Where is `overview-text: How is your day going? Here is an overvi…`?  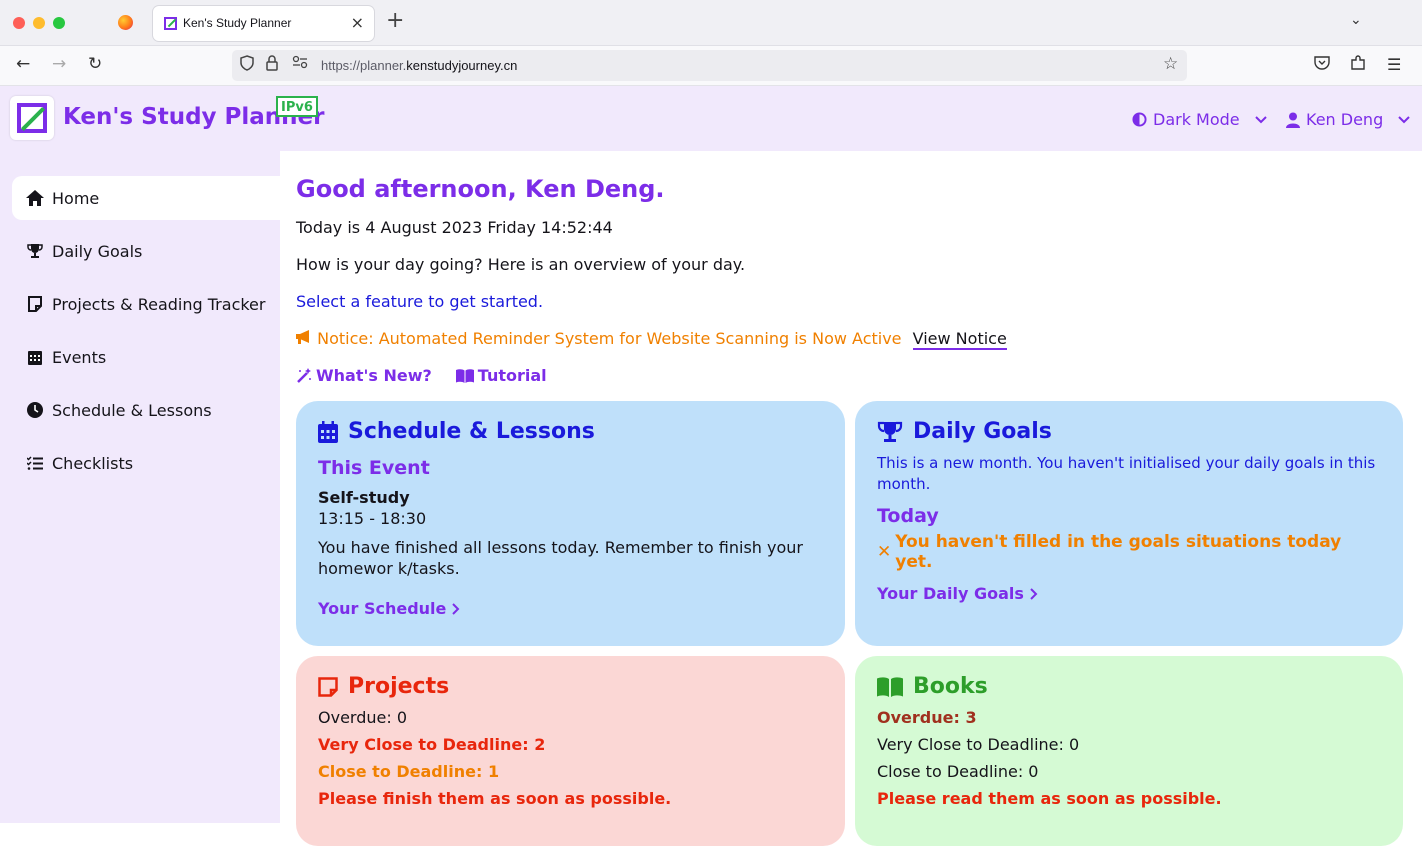
overview-text: How is your day going? Here is an overvi… is located at coordinates (521, 264).